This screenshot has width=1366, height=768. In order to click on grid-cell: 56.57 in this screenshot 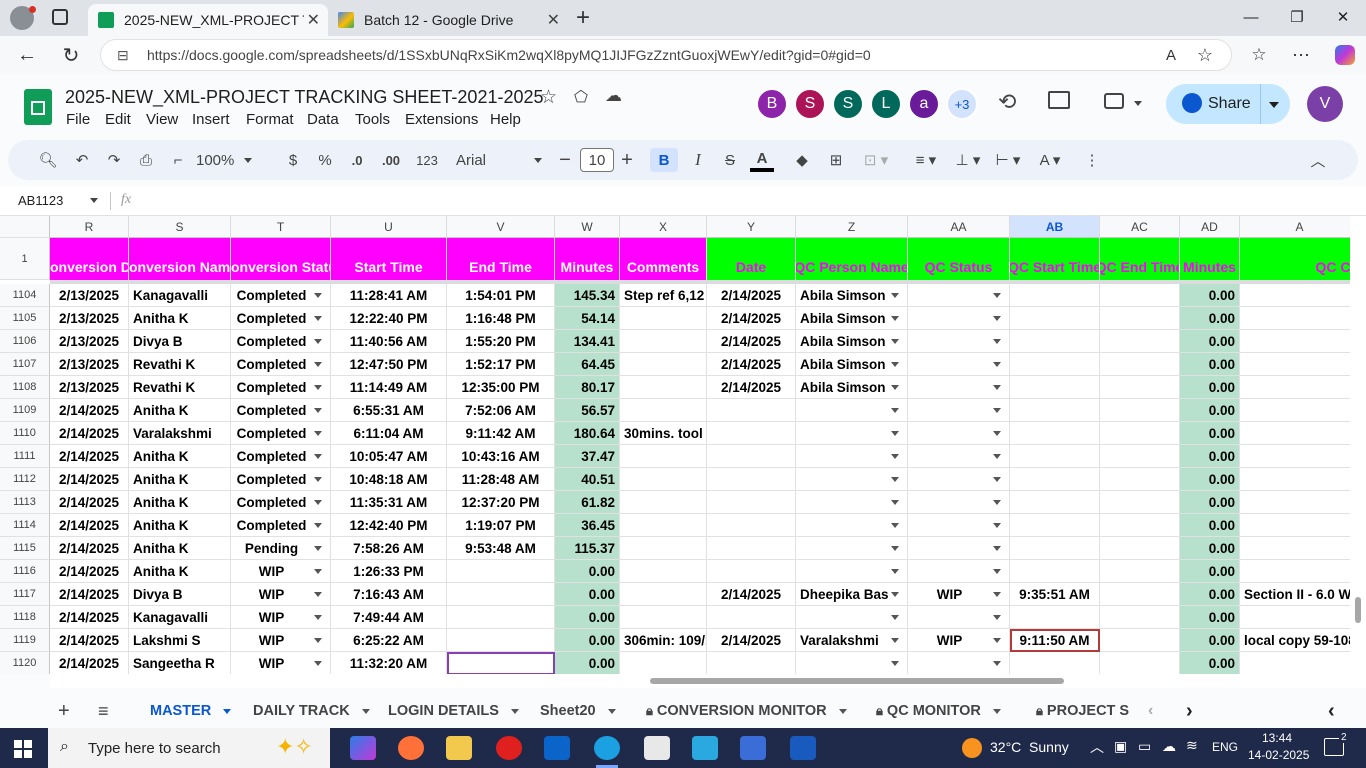, I will do `click(587, 410)`.